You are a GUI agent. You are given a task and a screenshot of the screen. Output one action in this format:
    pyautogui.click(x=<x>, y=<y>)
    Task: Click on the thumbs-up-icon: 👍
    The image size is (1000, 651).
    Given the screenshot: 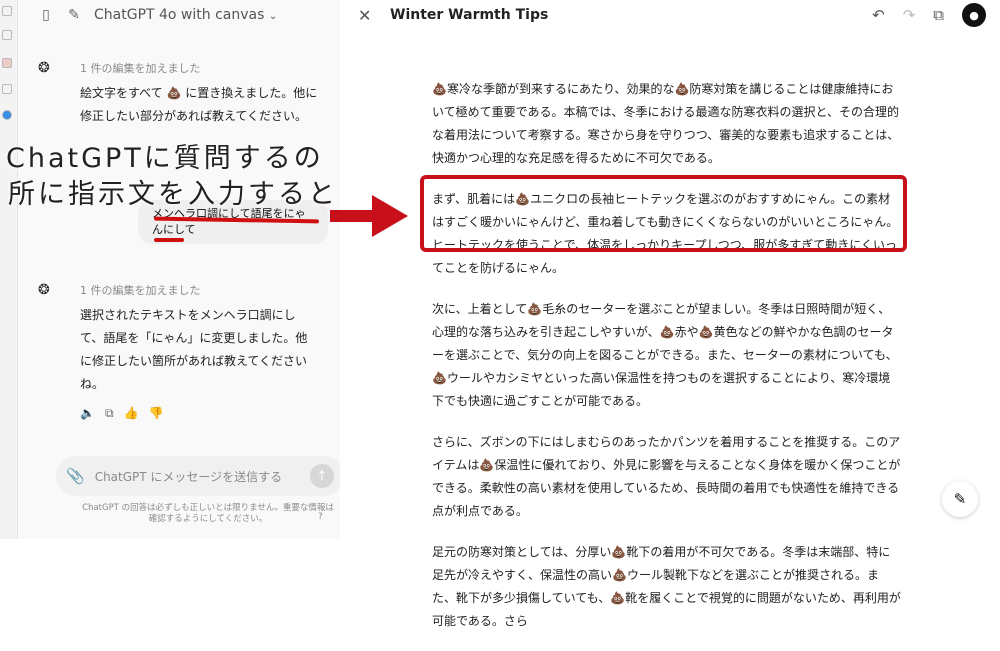 What is the action you would take?
    pyautogui.click(x=131, y=413)
    